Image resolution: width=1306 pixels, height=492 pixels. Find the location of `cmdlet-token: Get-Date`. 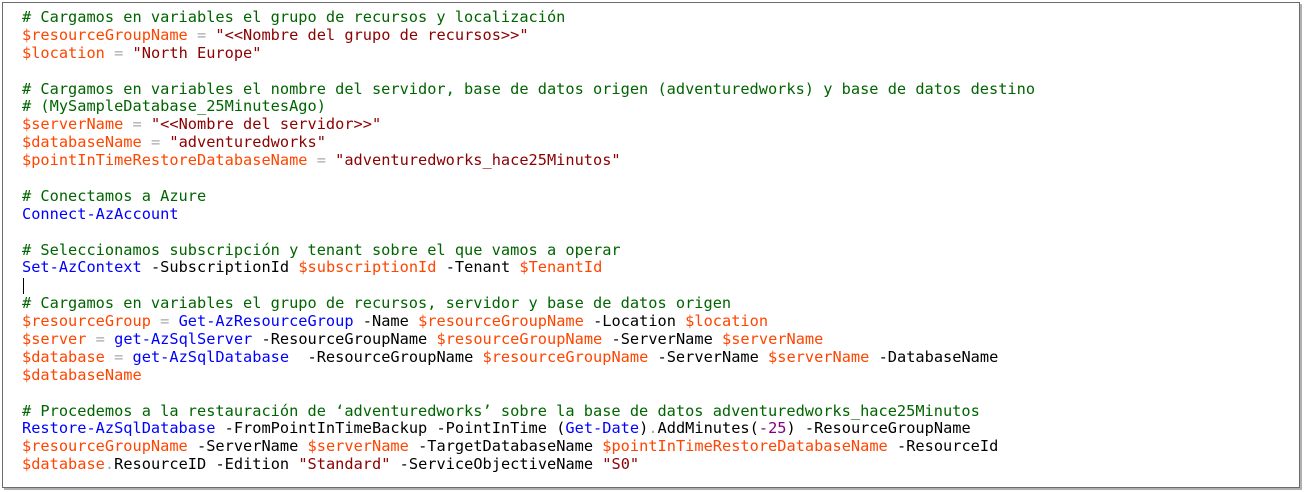

cmdlet-token: Get-Date is located at coordinates (602, 428).